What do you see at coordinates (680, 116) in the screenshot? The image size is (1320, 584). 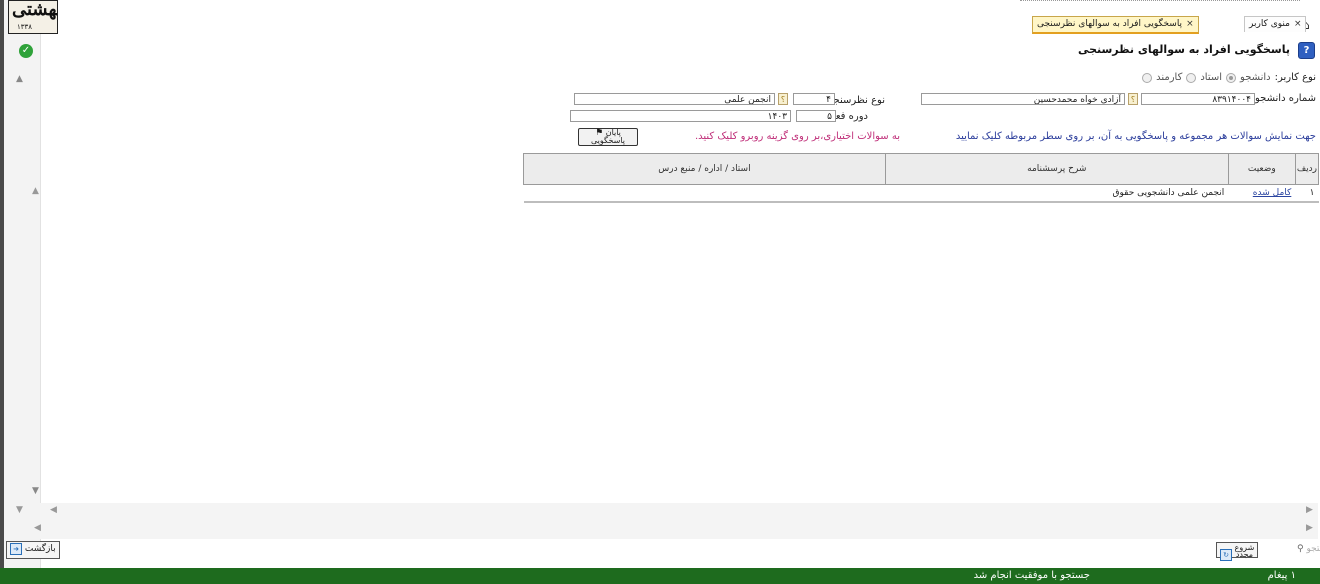 I see `active-term-year-field: ۱۴۰۳` at bounding box center [680, 116].